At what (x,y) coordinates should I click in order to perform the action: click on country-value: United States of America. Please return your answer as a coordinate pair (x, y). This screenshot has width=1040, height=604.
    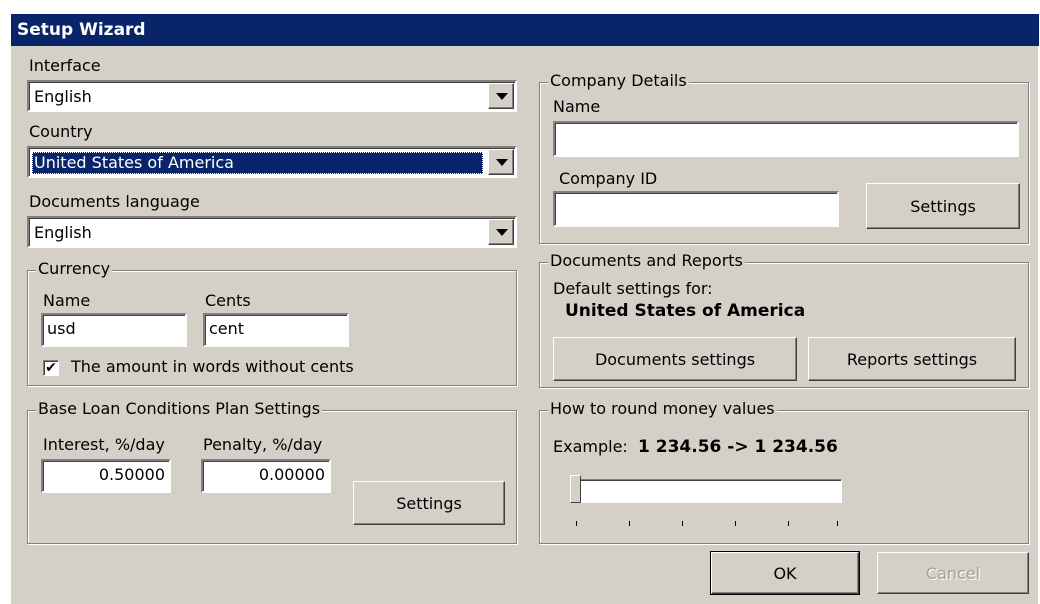
    Looking at the image, I should click on (257, 163).